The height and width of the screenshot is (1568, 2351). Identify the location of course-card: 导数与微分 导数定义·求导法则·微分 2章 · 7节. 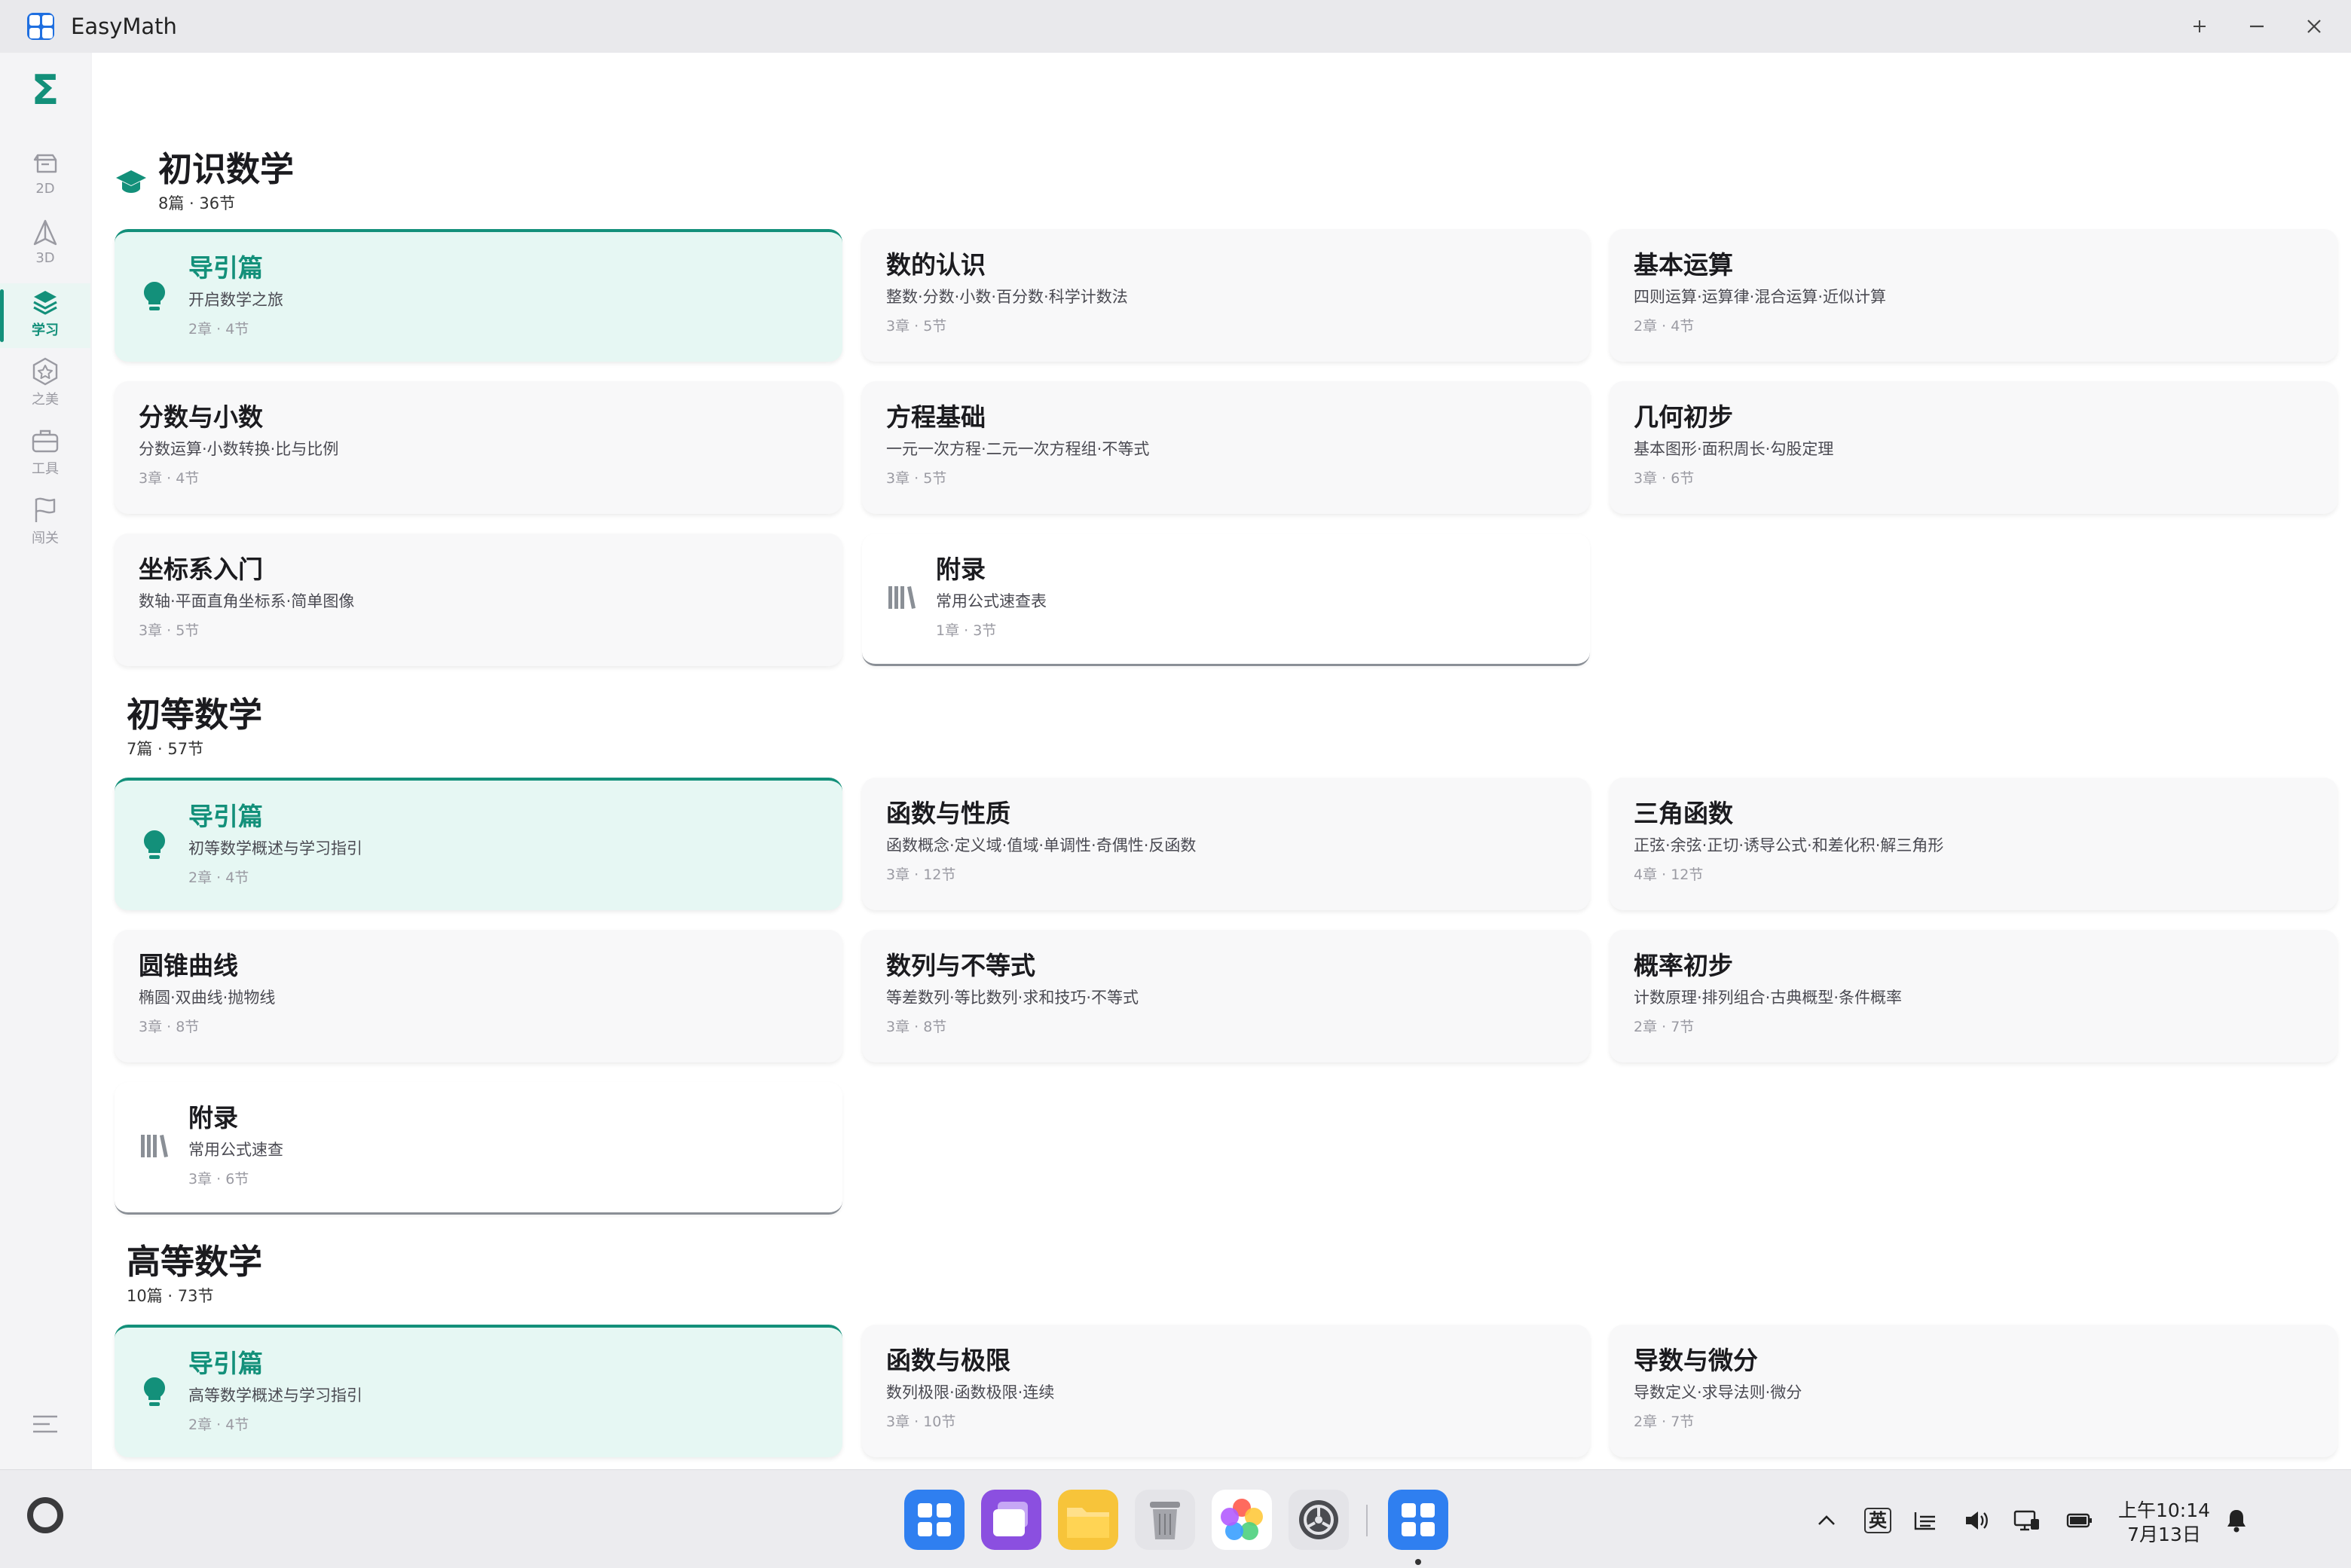
(1973, 1391).